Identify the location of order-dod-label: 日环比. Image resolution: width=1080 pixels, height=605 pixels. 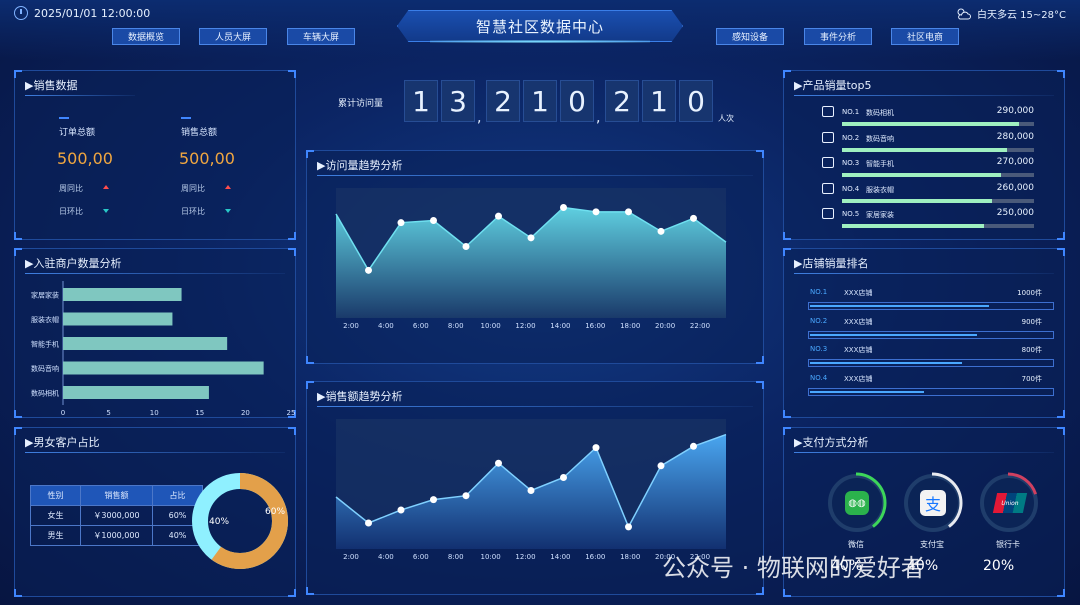
(71, 211).